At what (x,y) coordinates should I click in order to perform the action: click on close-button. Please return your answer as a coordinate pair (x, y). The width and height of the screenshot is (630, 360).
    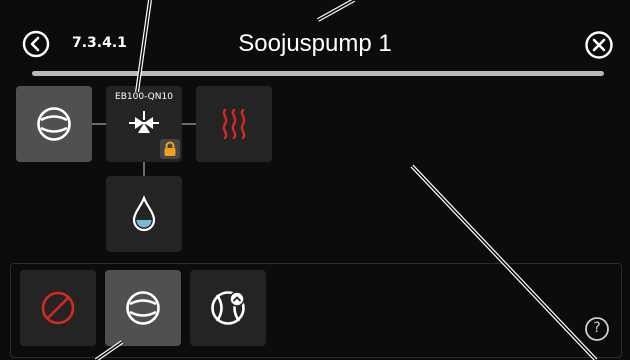
    Looking at the image, I should click on (599, 45).